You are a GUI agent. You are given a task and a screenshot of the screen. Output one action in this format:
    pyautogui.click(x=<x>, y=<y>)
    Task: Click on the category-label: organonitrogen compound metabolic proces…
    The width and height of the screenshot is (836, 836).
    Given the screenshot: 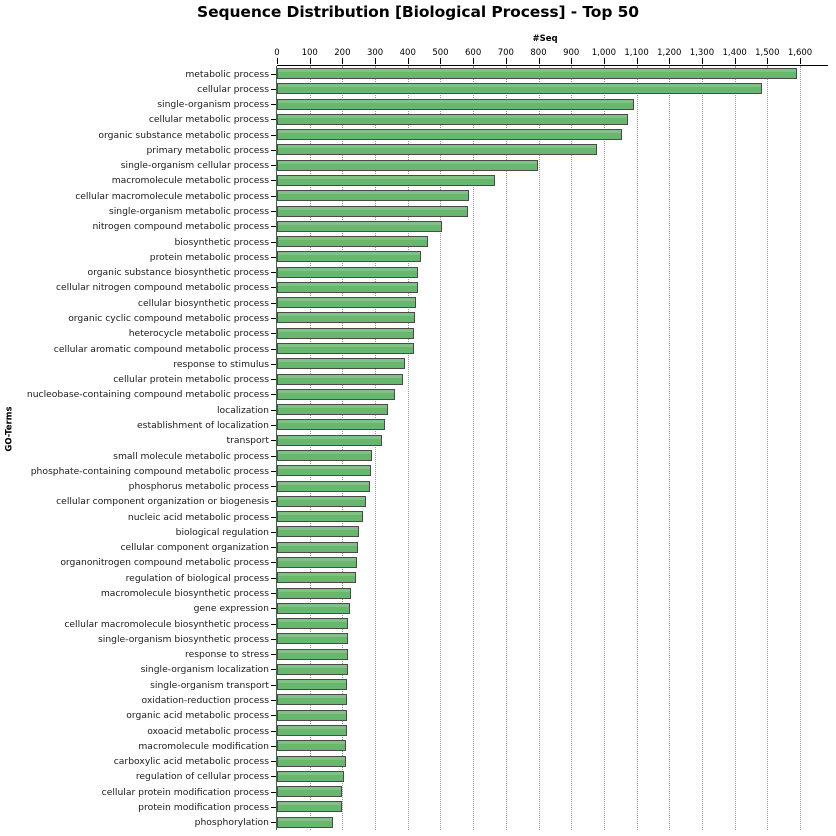 What is the action you would take?
    pyautogui.click(x=164, y=563)
    